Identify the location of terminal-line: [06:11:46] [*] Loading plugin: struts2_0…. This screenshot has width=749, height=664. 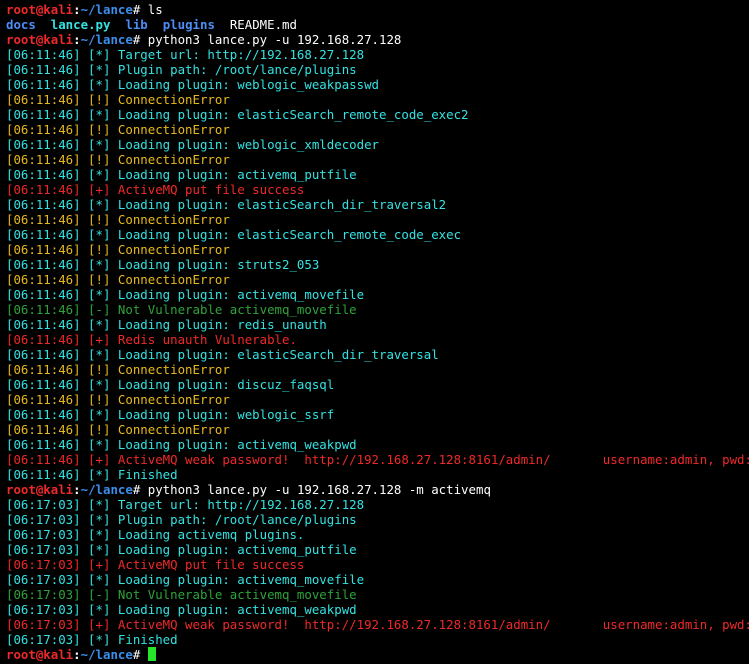
(377, 264).